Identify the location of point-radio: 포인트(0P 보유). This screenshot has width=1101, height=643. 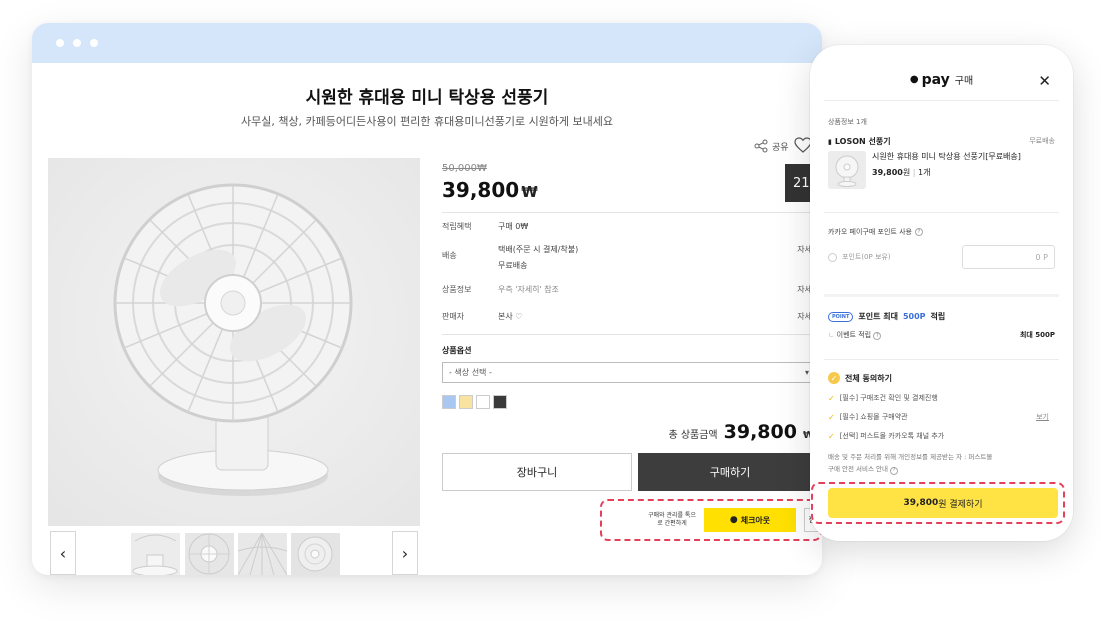
(859, 257).